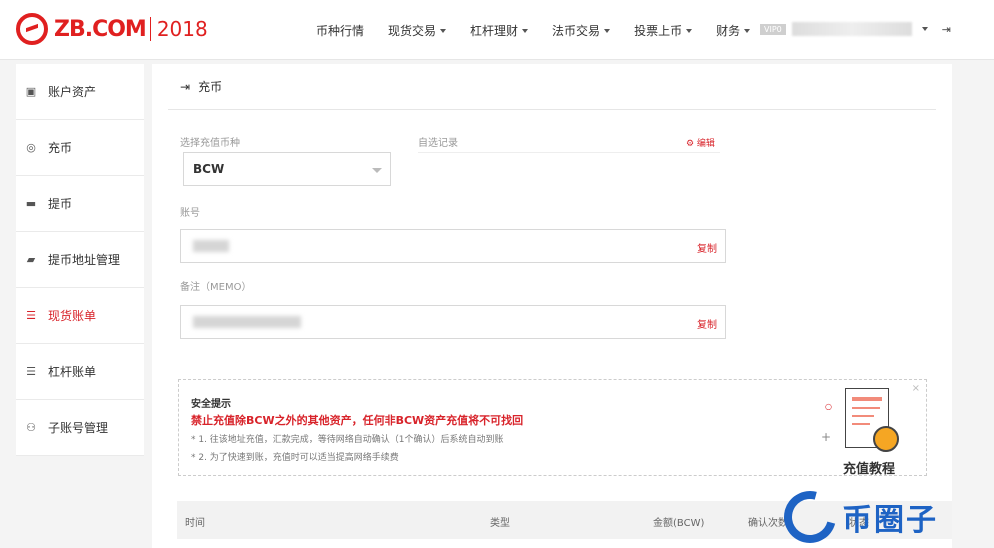 The width and height of the screenshot is (994, 548). What do you see at coordinates (210, 143) in the screenshot?
I see `select-coin-label: 选择充值币种` at bounding box center [210, 143].